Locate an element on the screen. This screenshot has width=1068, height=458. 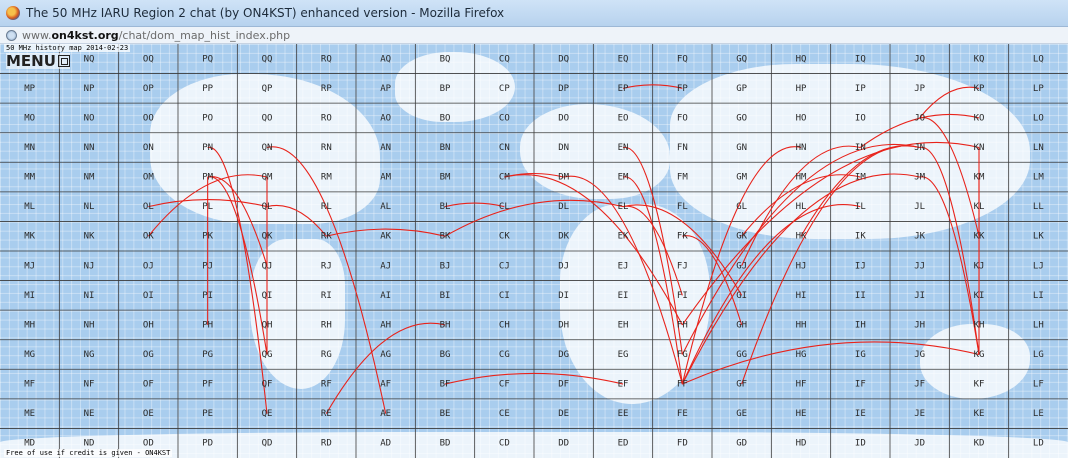
locator-label: GN is located at coordinates (741, 148).